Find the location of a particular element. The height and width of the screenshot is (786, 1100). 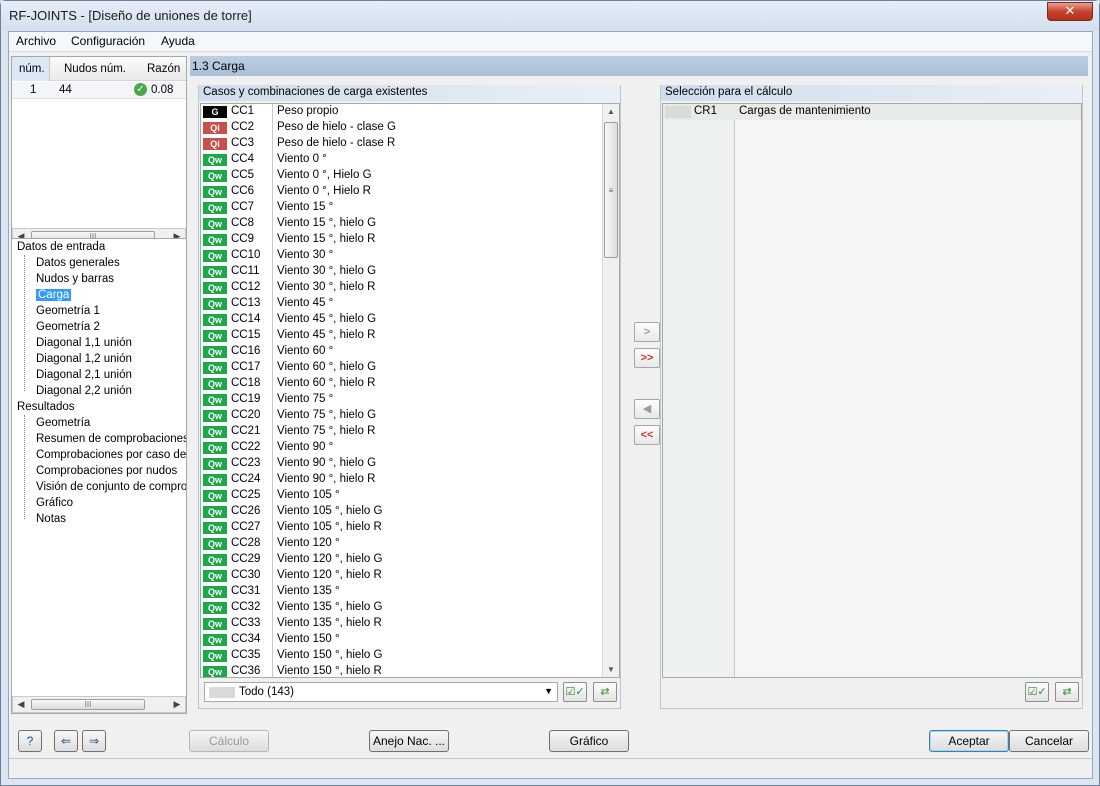

tree-item-checks-by-load-case: Comprobaciones por caso de c is located at coordinates (111, 455).